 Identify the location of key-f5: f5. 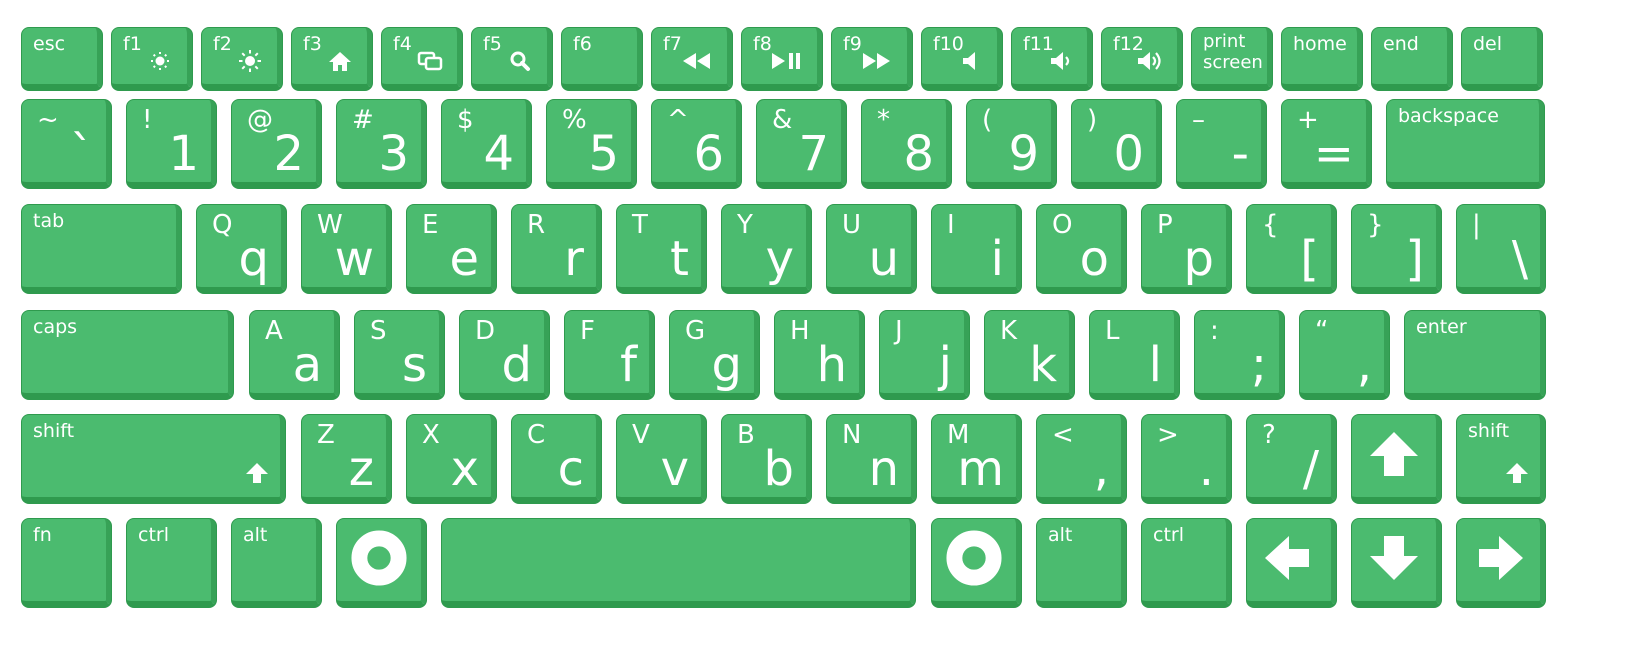
(512, 59).